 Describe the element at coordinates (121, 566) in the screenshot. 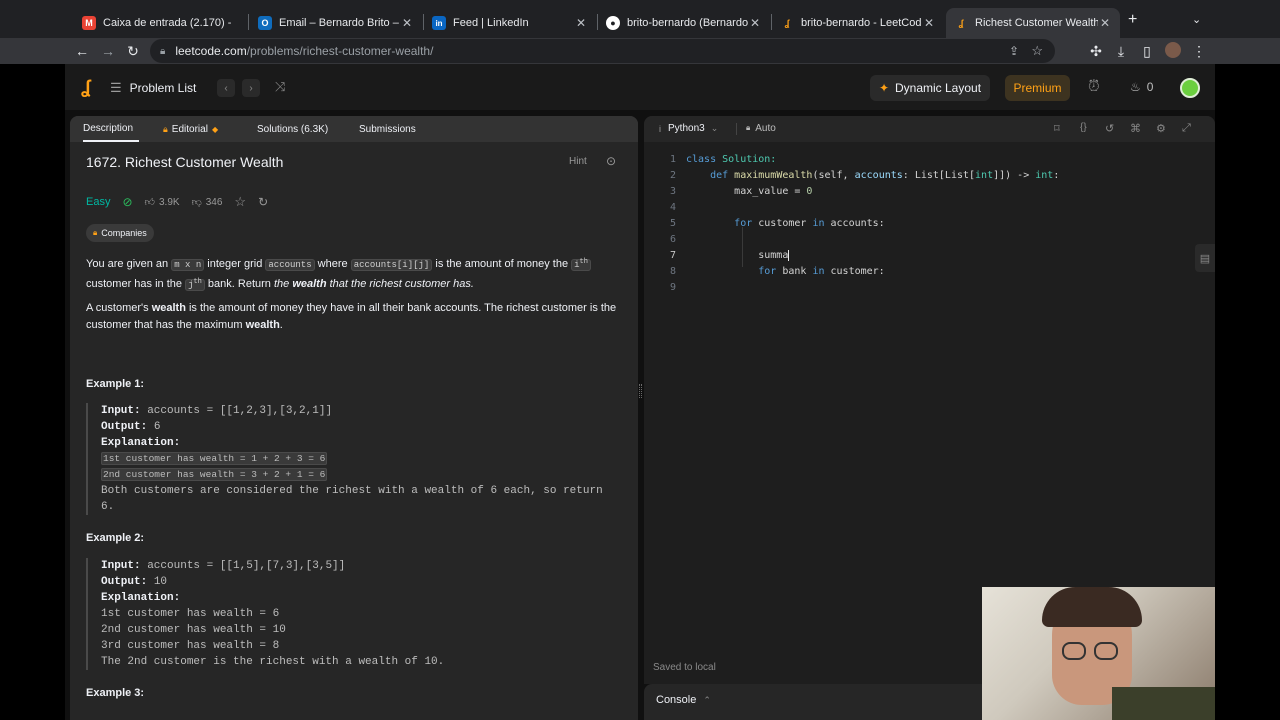

I see `label: Input:` at that location.